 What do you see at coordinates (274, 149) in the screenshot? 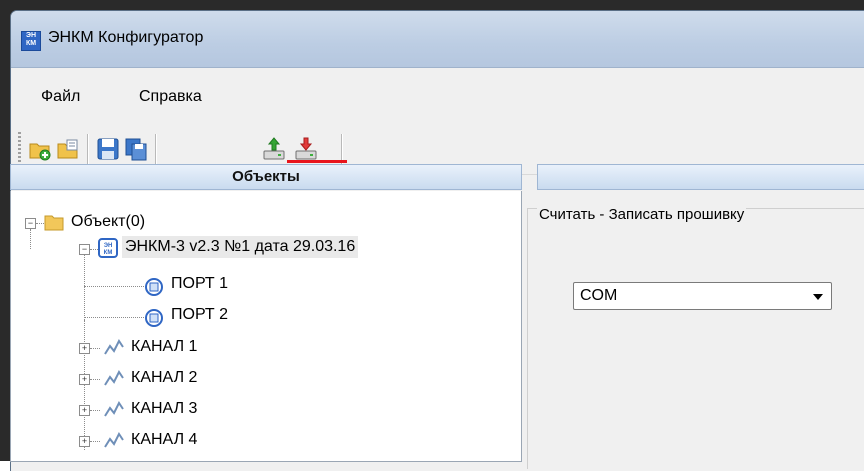
I see `upload-icon` at bounding box center [274, 149].